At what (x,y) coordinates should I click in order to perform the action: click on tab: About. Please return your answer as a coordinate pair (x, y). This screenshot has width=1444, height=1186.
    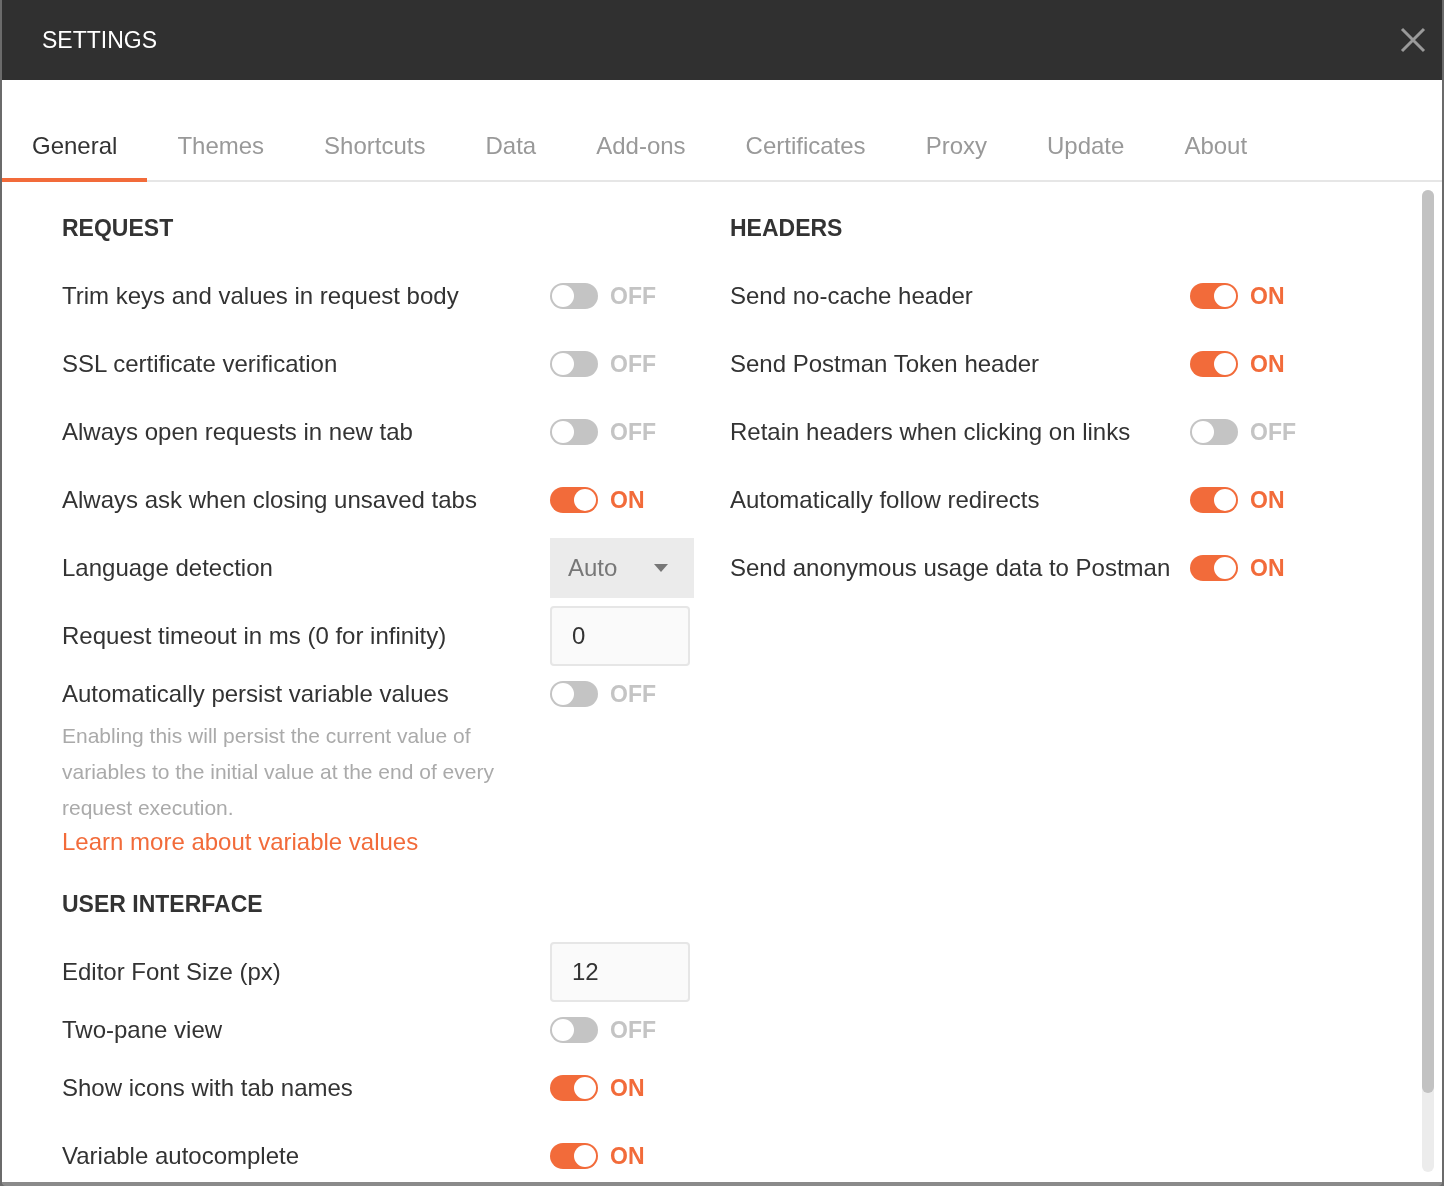
    Looking at the image, I should click on (1216, 146).